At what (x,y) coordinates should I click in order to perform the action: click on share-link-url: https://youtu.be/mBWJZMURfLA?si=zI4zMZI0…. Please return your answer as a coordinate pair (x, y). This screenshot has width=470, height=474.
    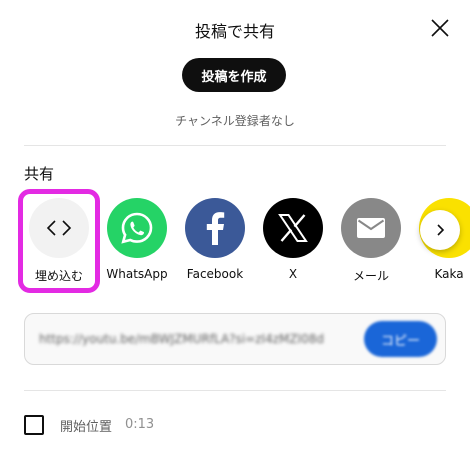
    Looking at the image, I should click on (181, 339).